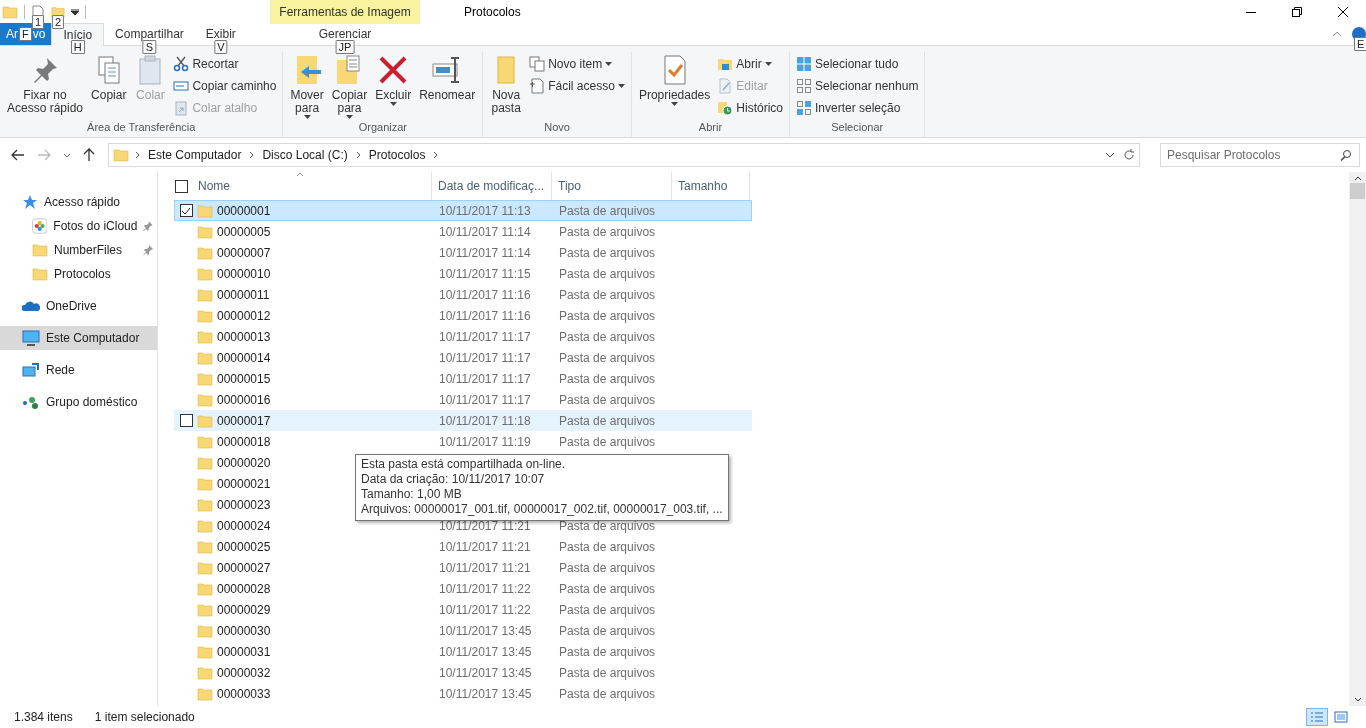 The width and height of the screenshot is (1366, 728). I want to click on keytip: E, so click(1360, 44).